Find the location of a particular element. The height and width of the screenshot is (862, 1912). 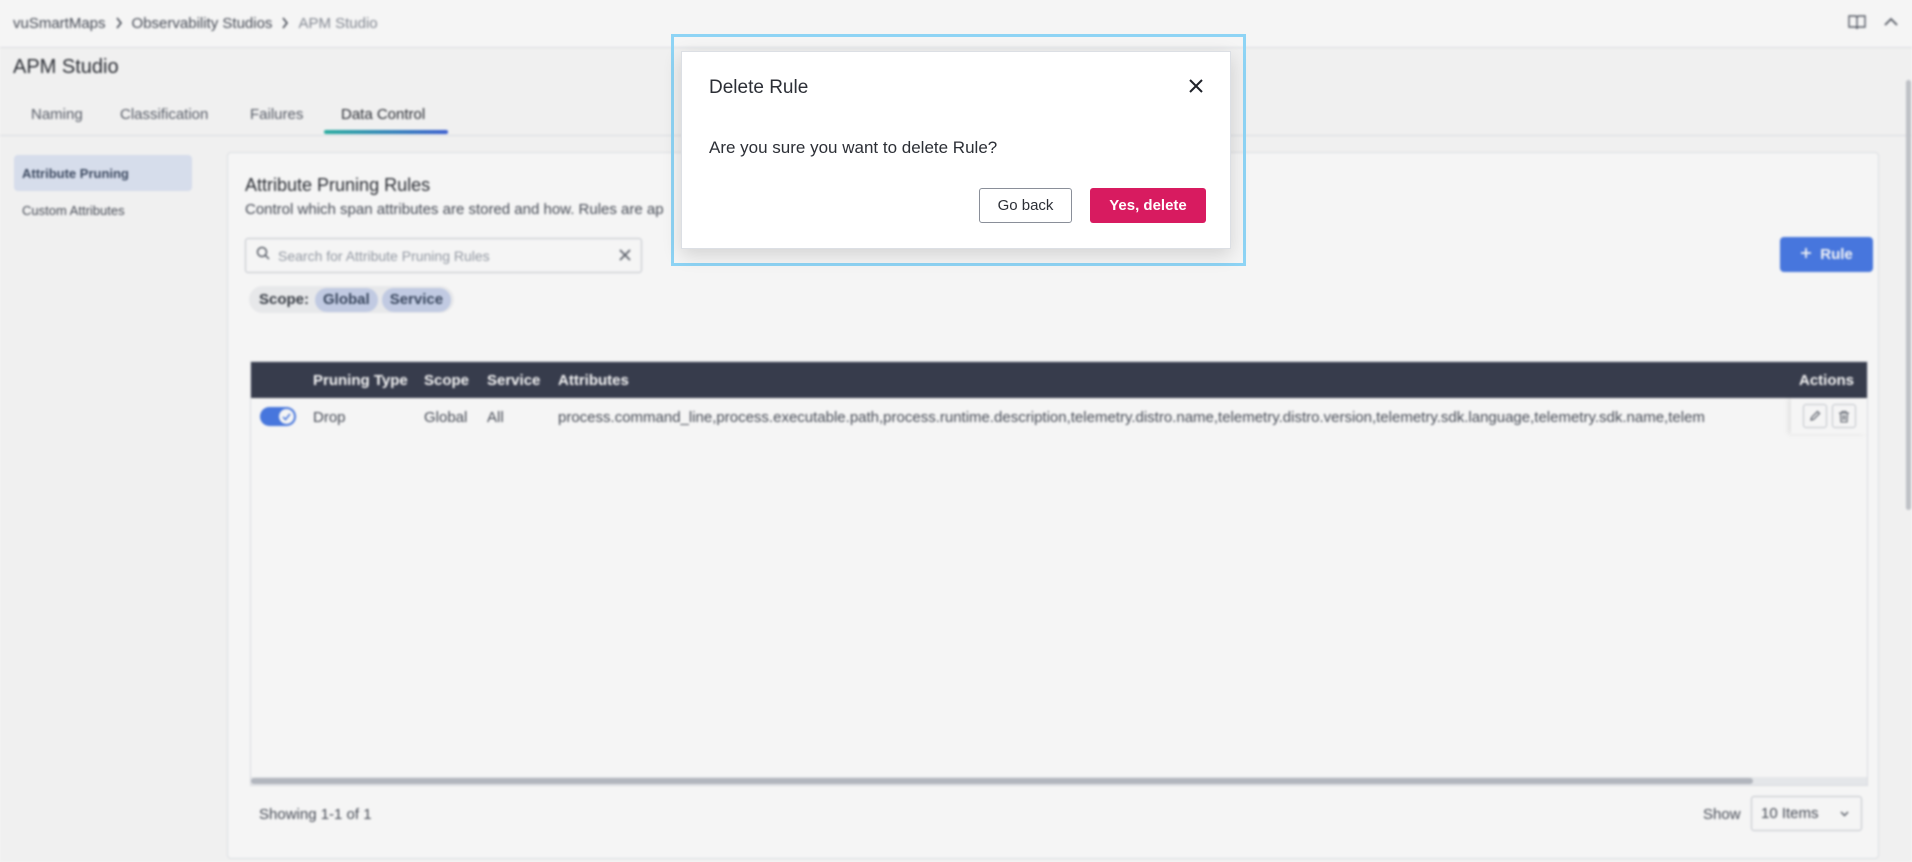

confirm-delete-button: Yes, delete is located at coordinates (1148, 205).